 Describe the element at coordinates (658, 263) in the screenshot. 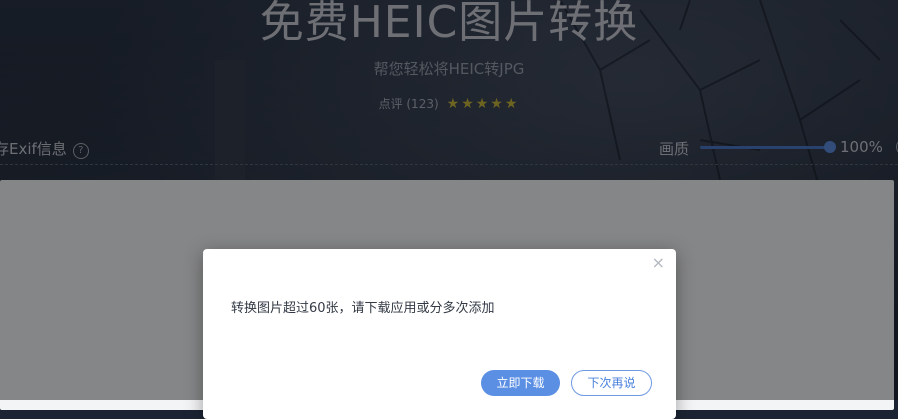

I see `close-icon: ×` at that location.